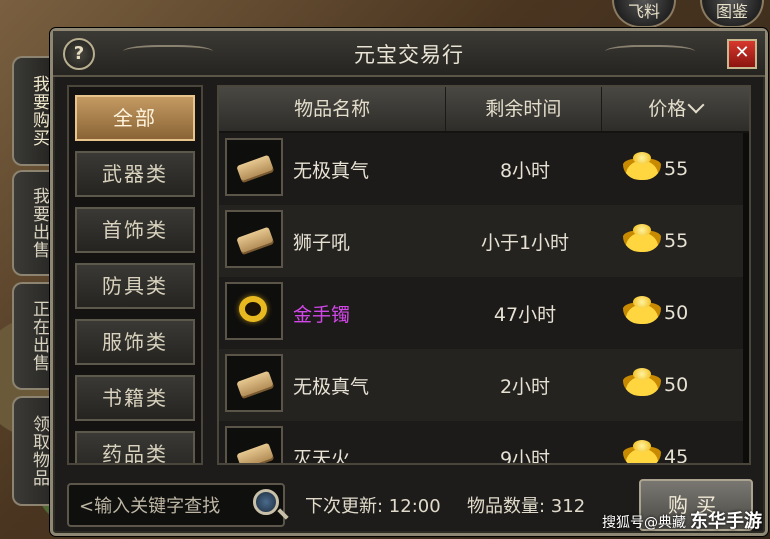 Image resolution: width=770 pixels, height=539 pixels. Describe the element at coordinates (333, 109) in the screenshot. I see `header-item-name: 物品名称` at that location.